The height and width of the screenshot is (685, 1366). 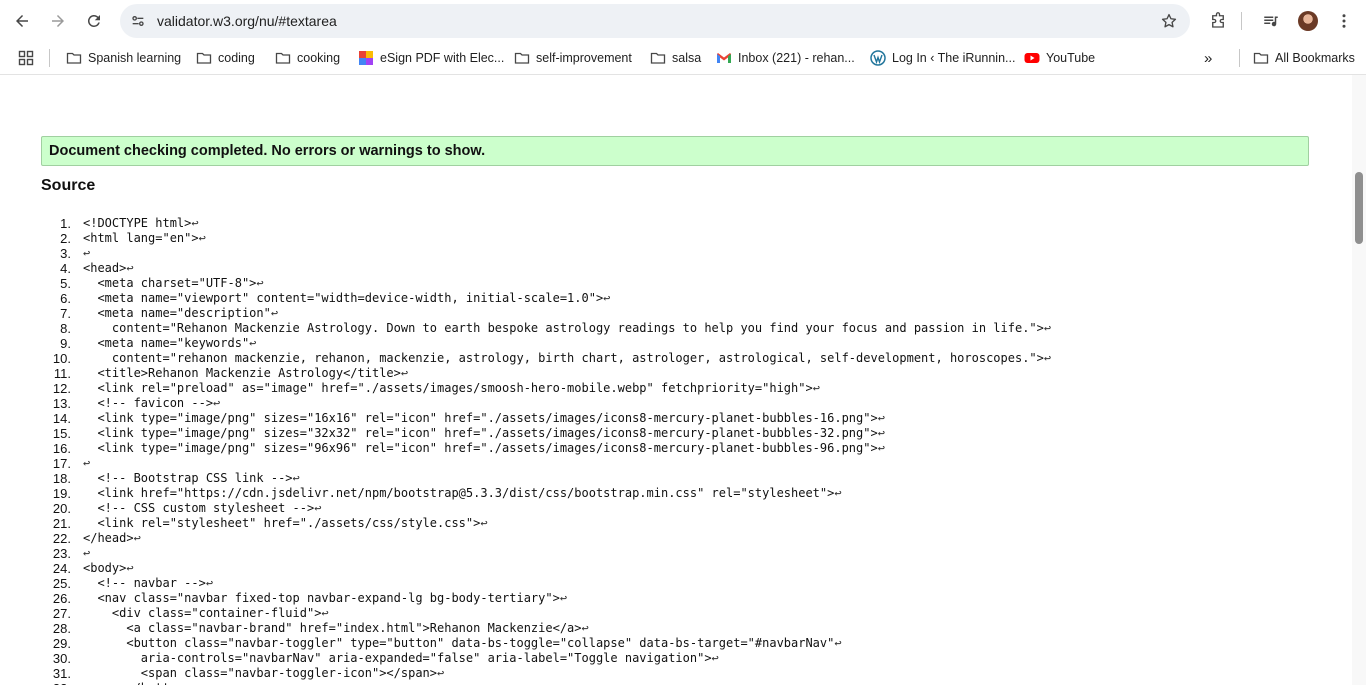 I want to click on line-number: 17., so click(x=61, y=463).